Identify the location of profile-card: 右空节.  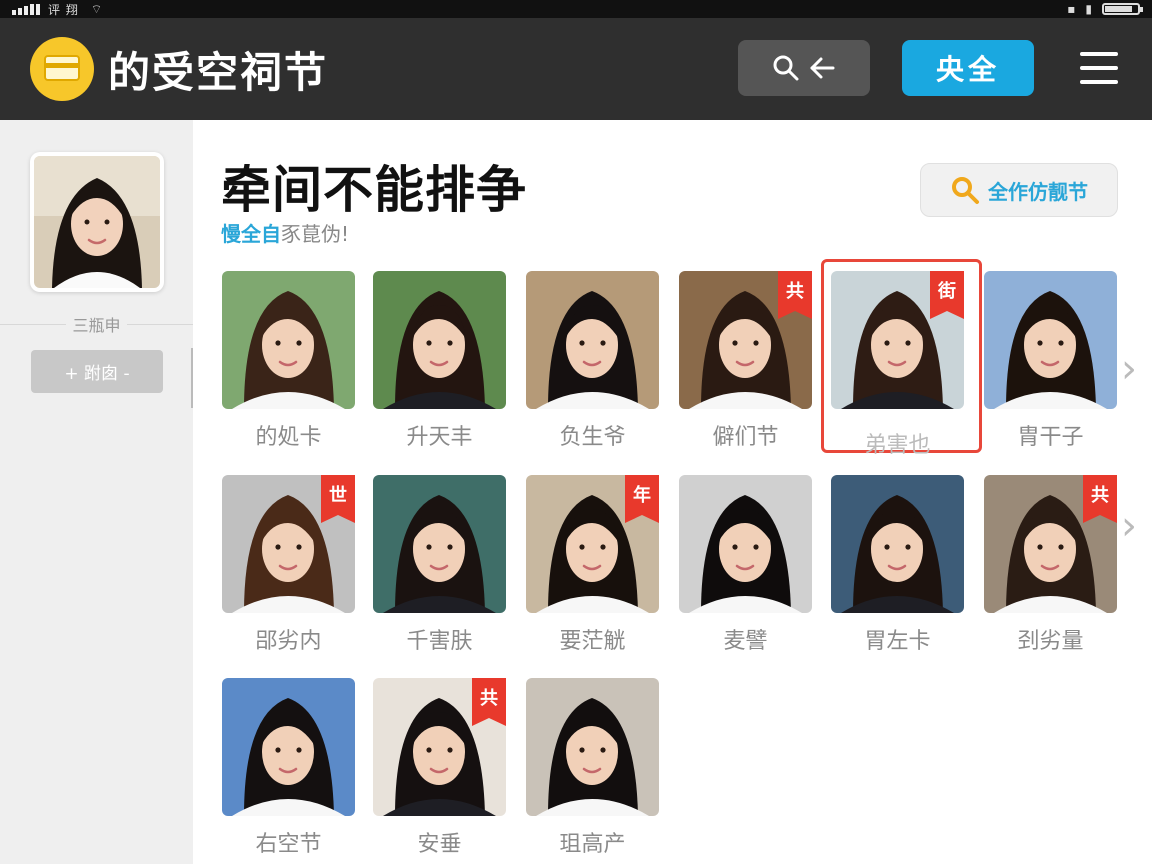
(288, 767).